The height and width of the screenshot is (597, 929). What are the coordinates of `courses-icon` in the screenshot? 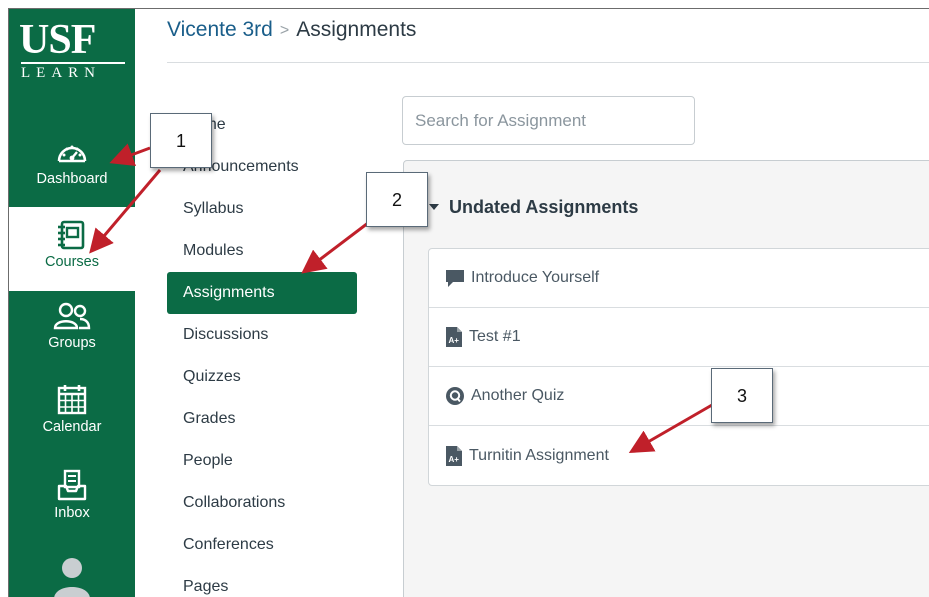 It's located at (71, 235).